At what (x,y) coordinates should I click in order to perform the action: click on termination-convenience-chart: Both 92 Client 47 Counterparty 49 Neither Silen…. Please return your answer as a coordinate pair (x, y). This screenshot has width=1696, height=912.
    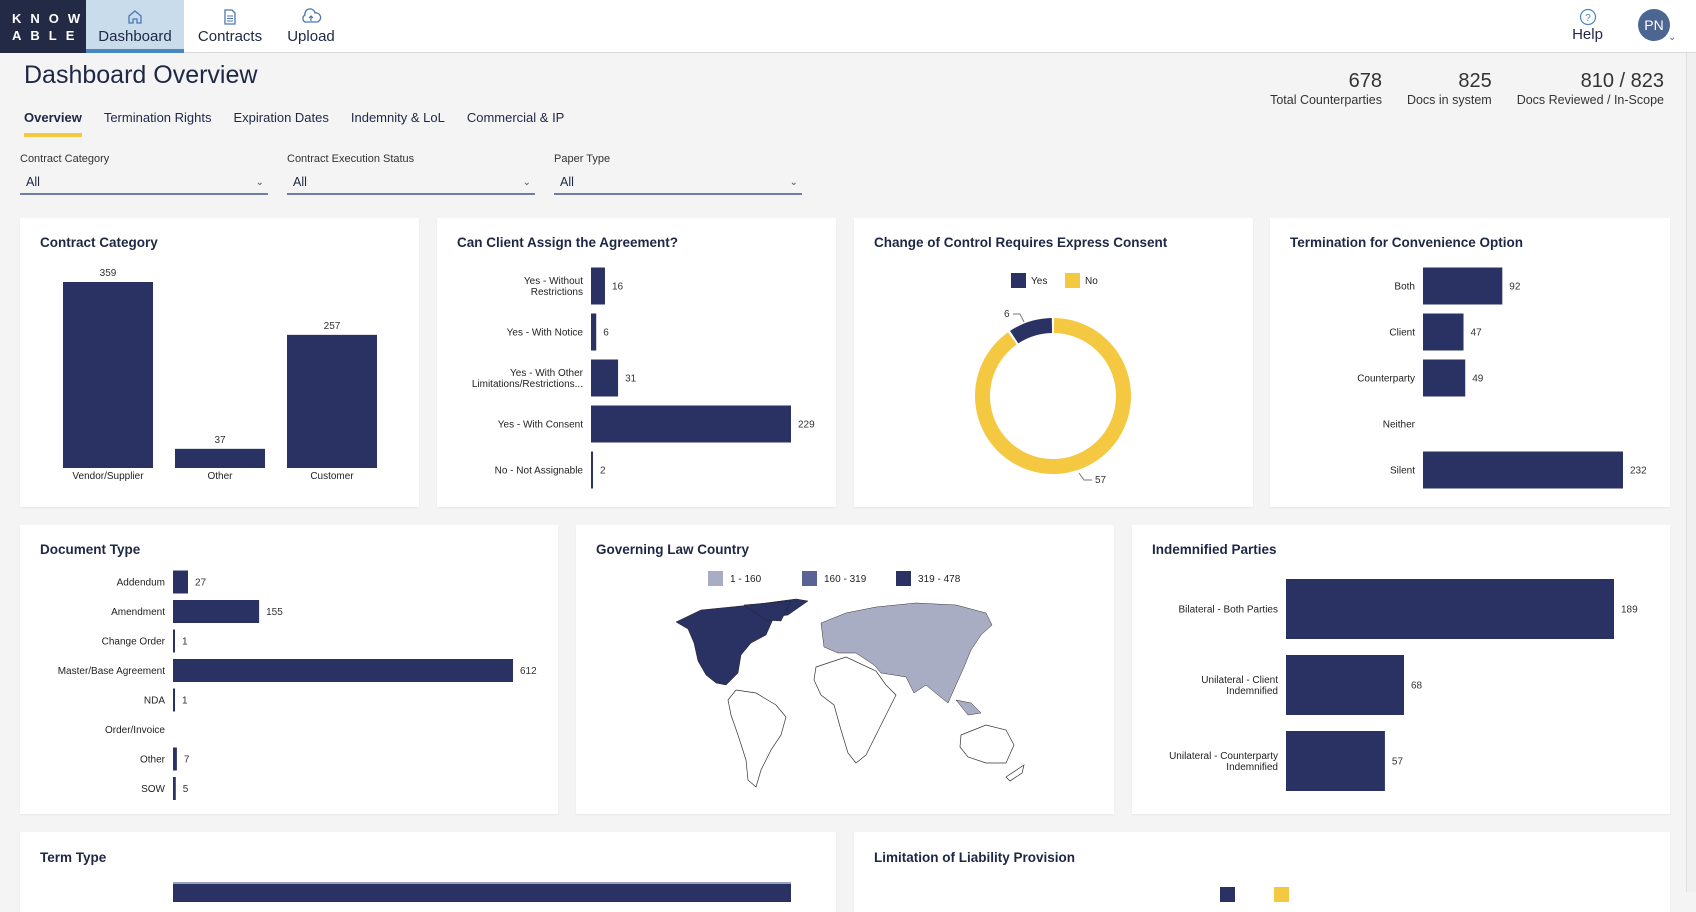
    Looking at the image, I should click on (1502, 378).